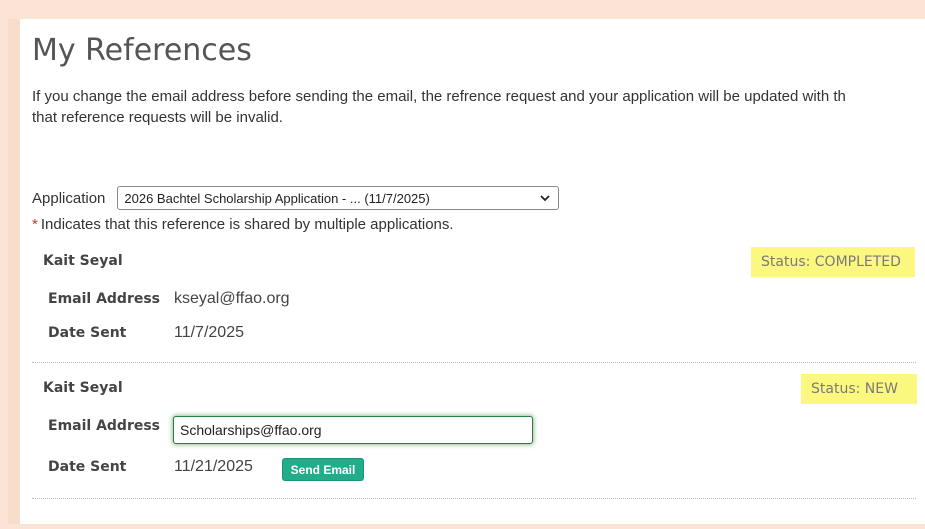 The image size is (925, 529). Describe the element at coordinates (213, 466) in the screenshot. I see `date-sent-value: 11/21/2025` at that location.